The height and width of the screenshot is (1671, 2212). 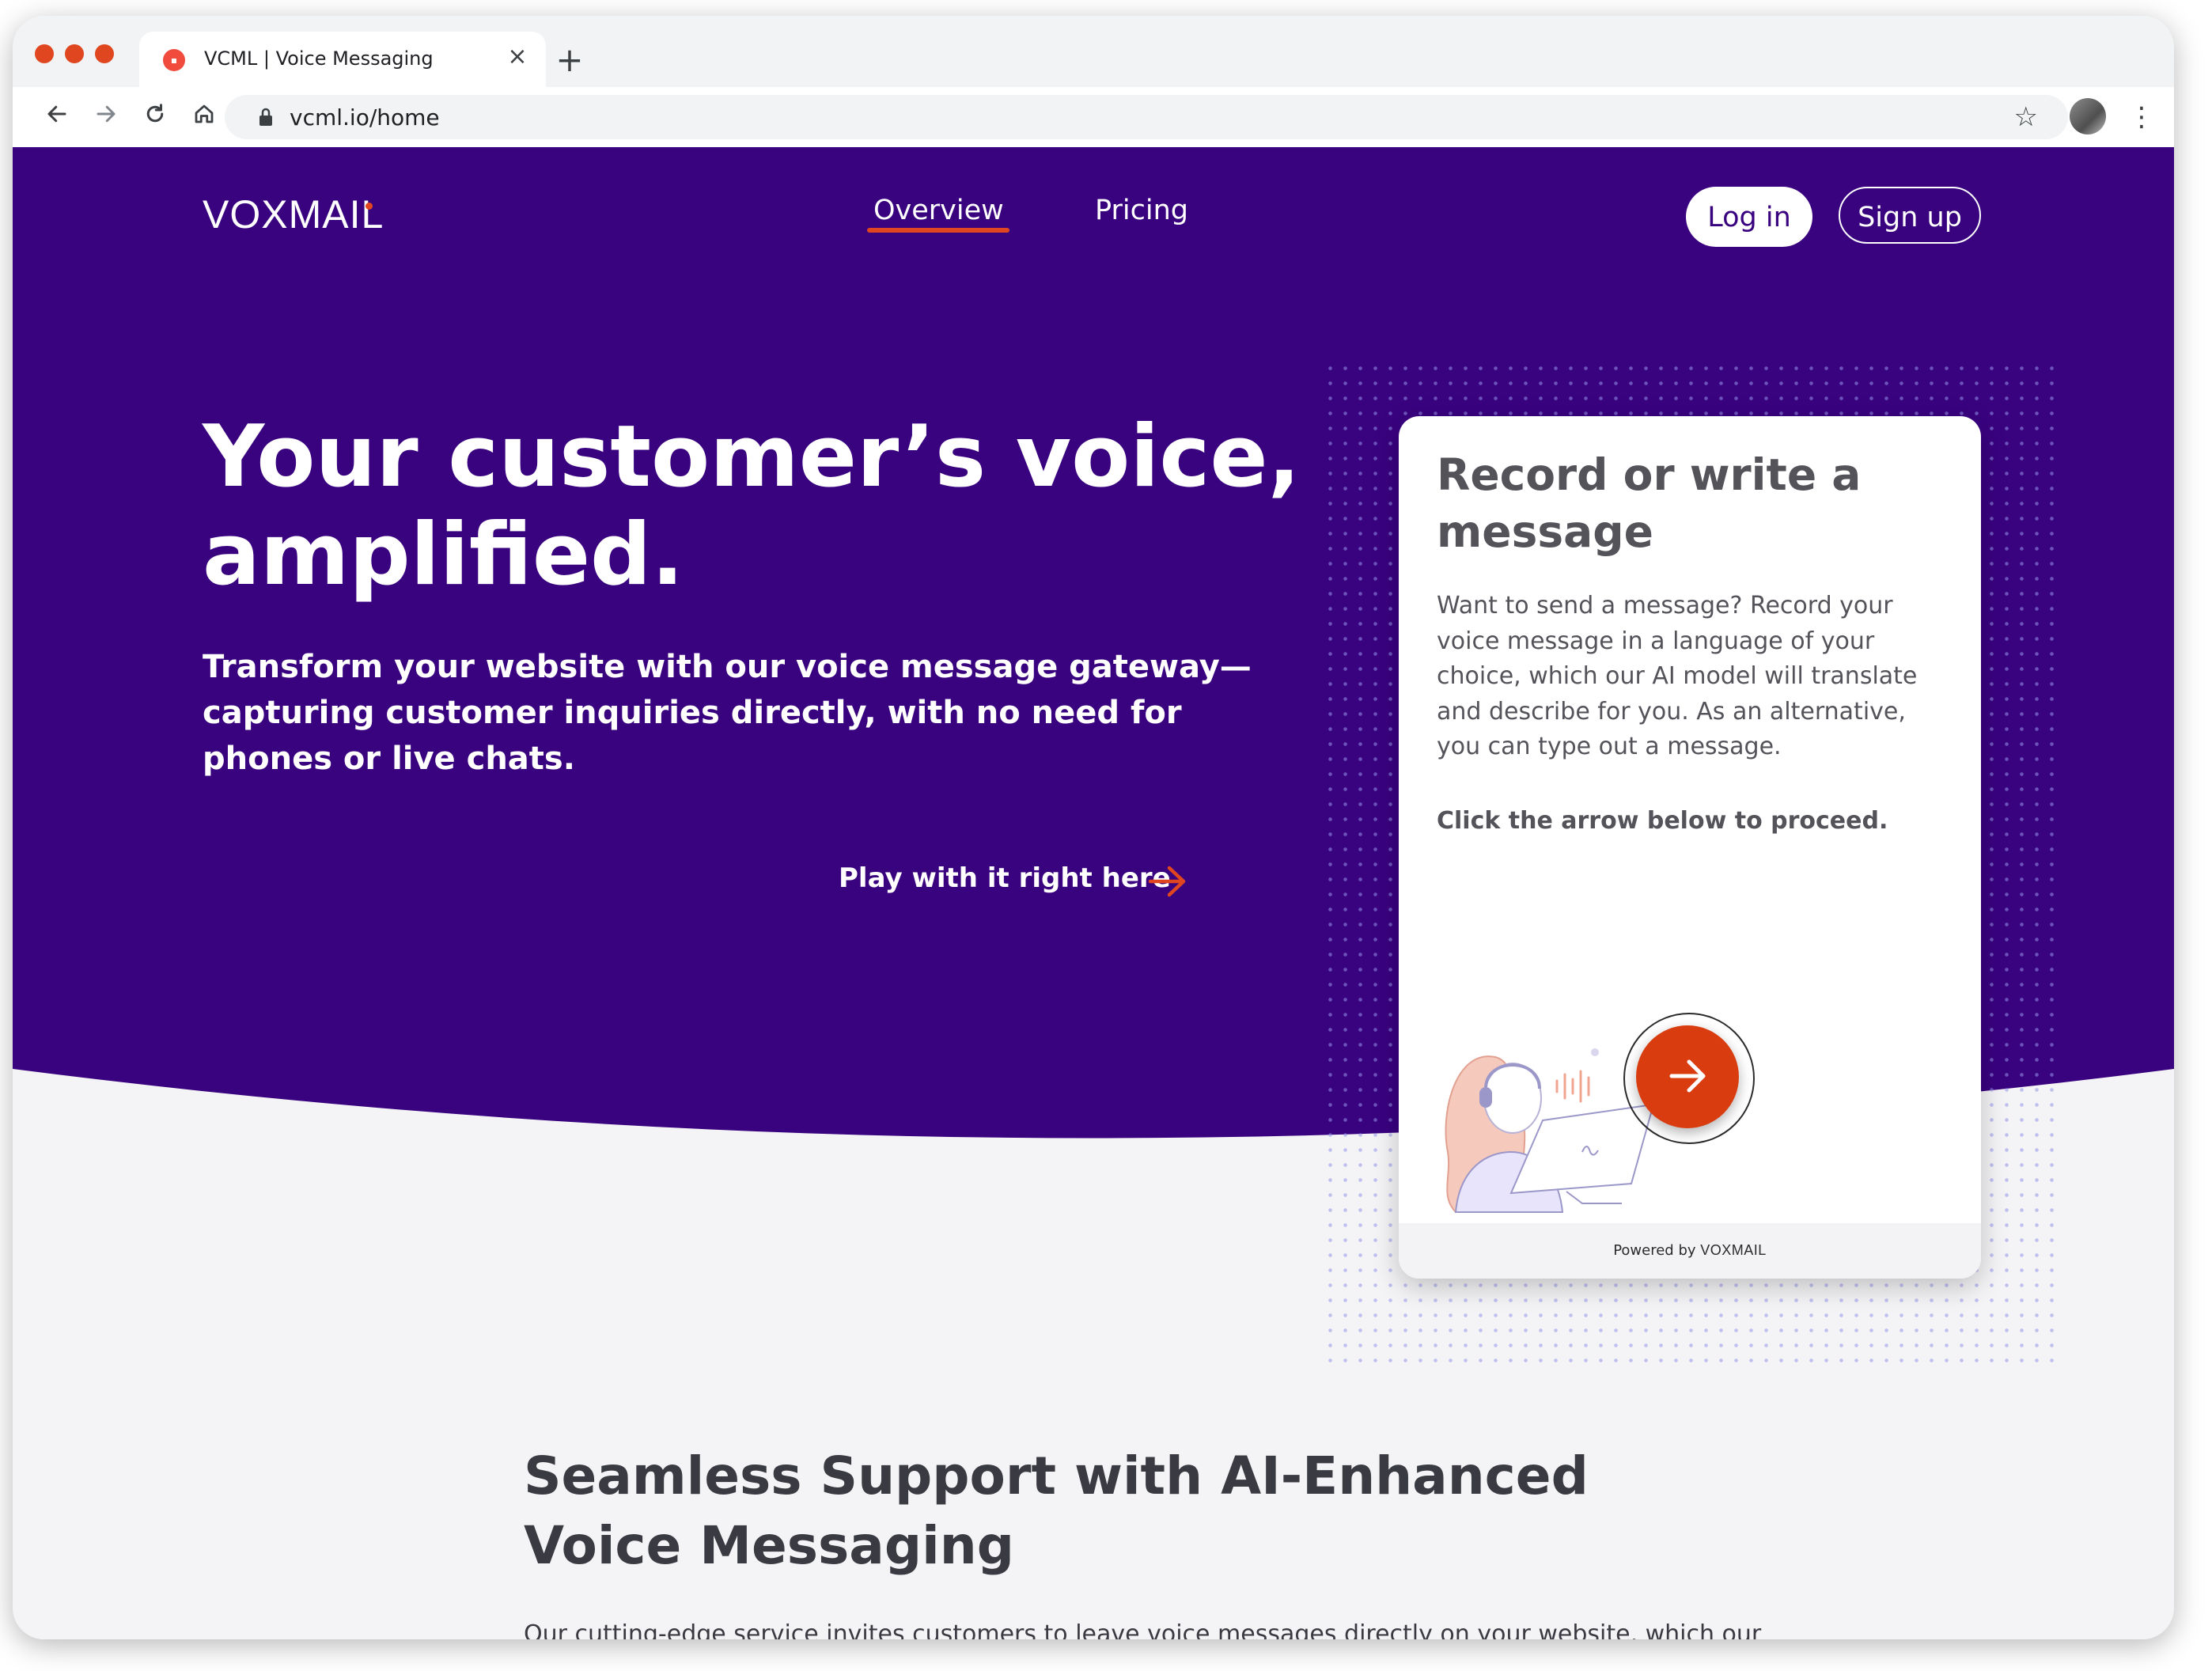 I want to click on address-bar: vcml.io/home ☆, so click(x=1147, y=117).